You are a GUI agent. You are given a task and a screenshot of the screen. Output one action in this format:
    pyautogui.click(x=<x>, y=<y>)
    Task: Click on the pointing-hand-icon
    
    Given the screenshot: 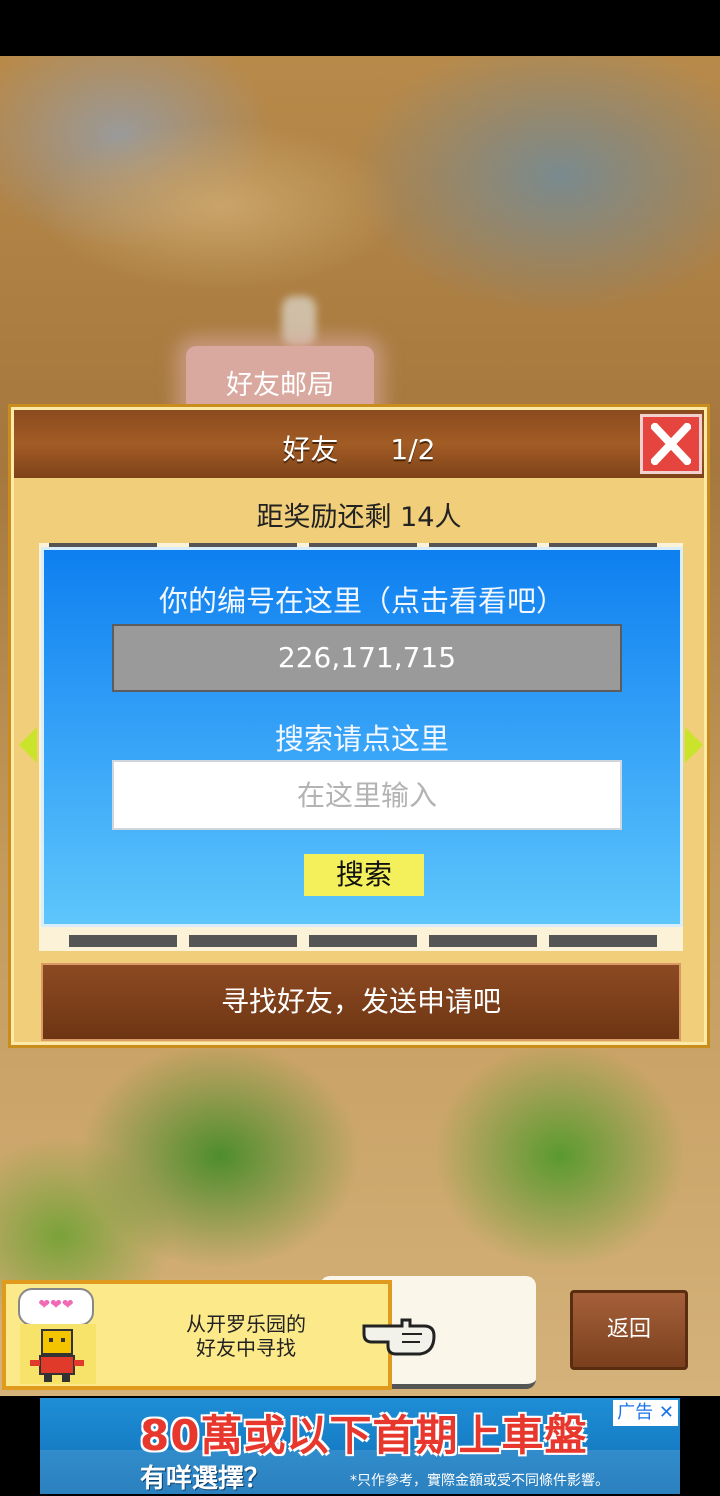 What is the action you would take?
    pyautogui.click(x=399, y=1337)
    